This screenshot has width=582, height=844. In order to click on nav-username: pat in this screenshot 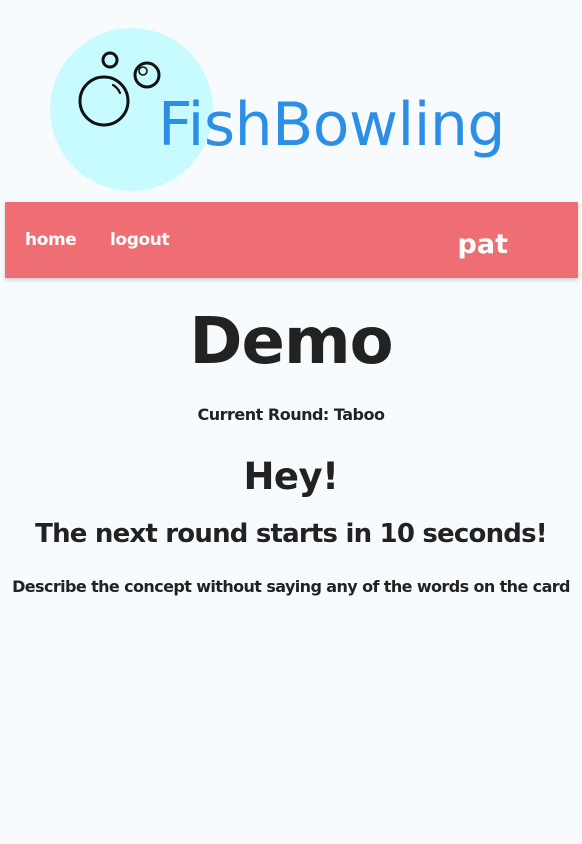, I will do `click(482, 244)`.